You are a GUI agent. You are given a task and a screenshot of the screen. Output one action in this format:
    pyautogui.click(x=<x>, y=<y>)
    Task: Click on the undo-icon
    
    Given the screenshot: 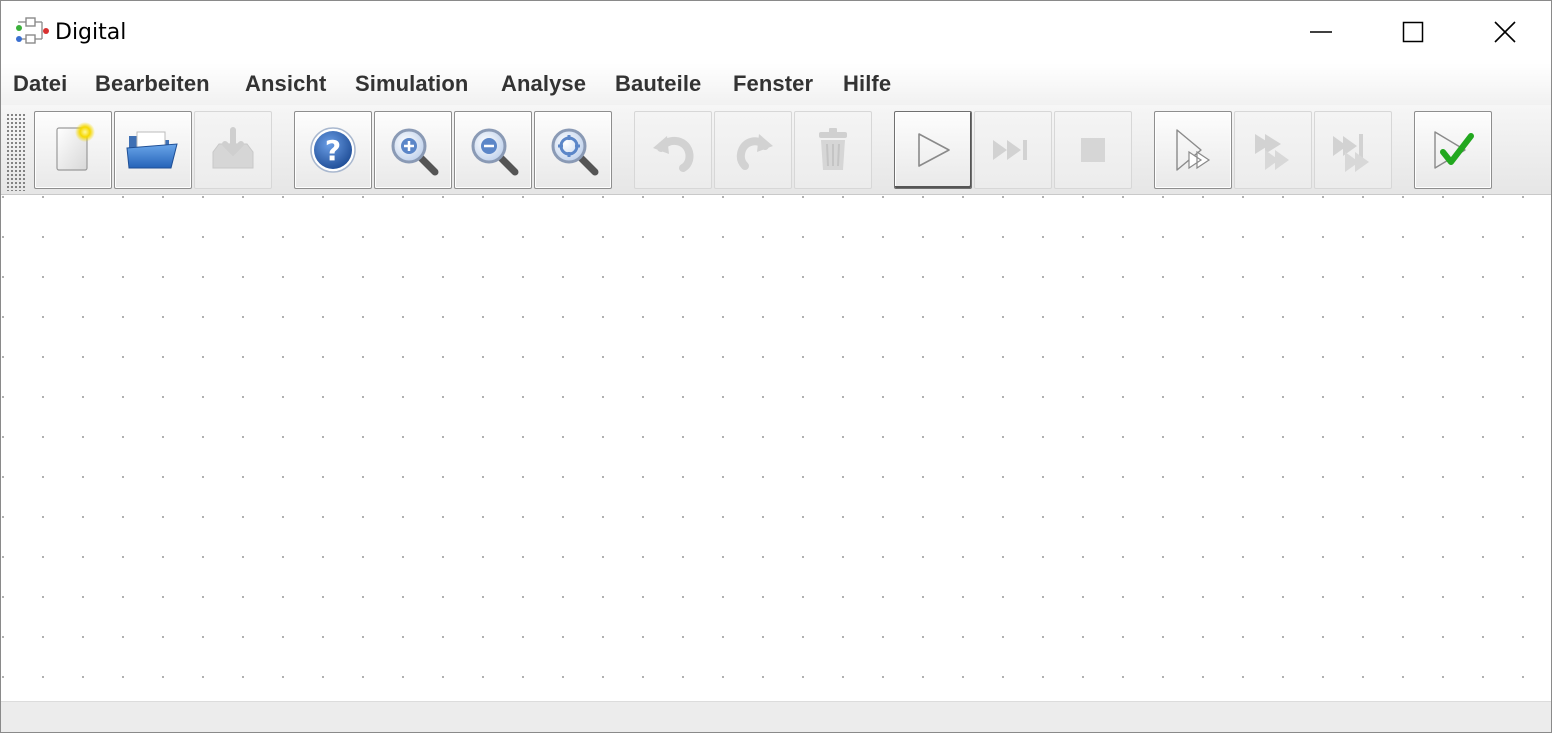 What is the action you would take?
    pyautogui.click(x=673, y=150)
    